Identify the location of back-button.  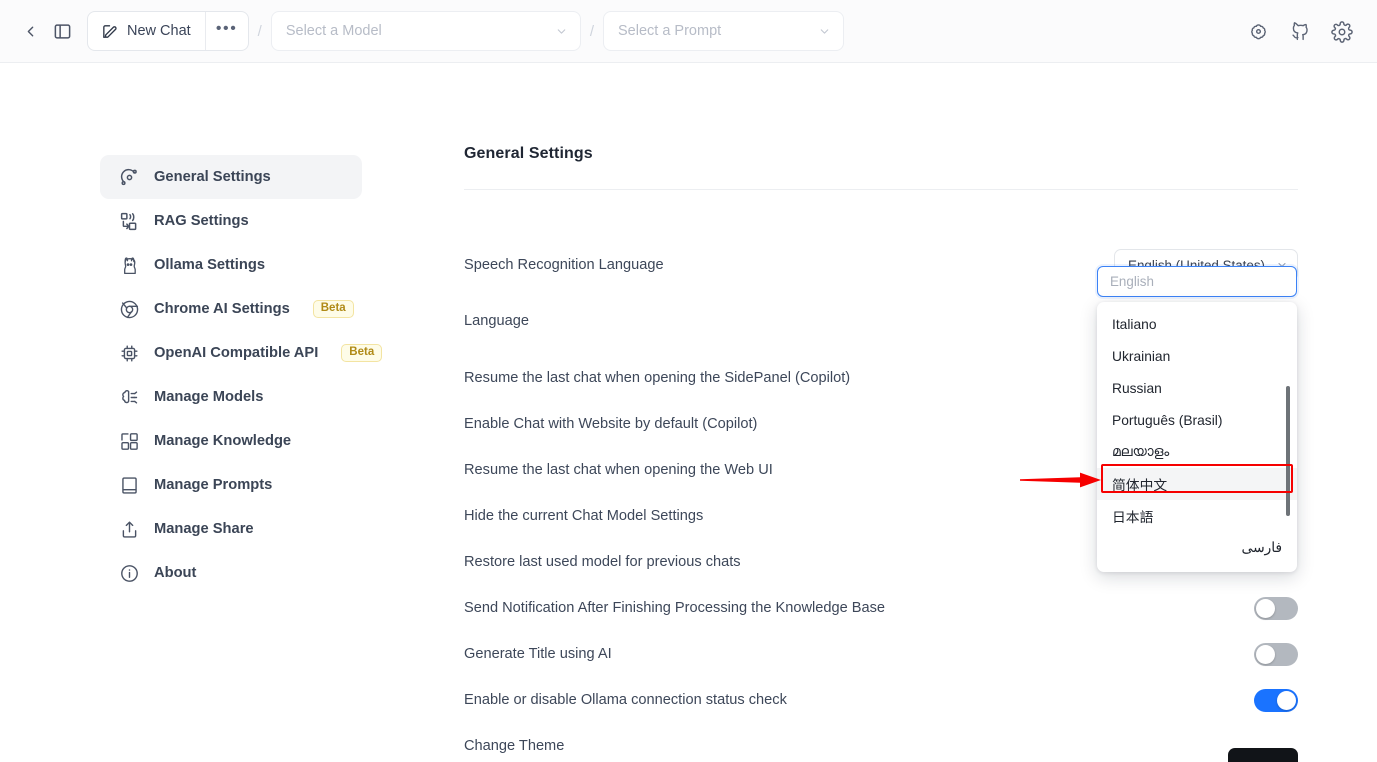
(30, 31).